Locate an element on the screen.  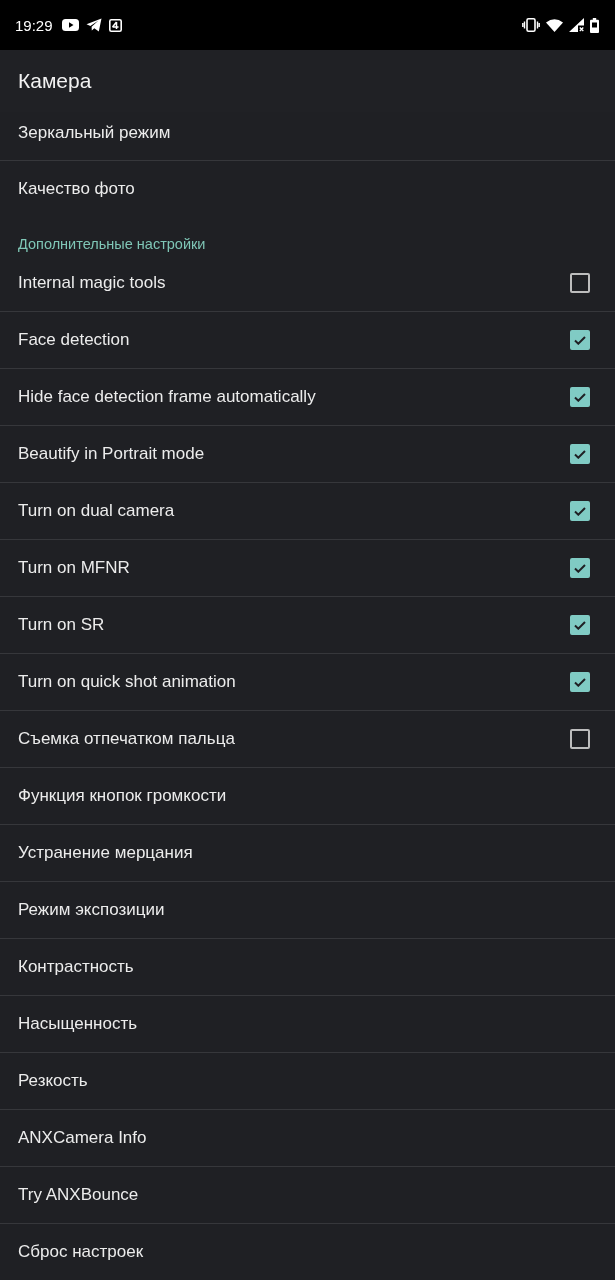
screen-title: Камера is located at coordinates (55, 81).